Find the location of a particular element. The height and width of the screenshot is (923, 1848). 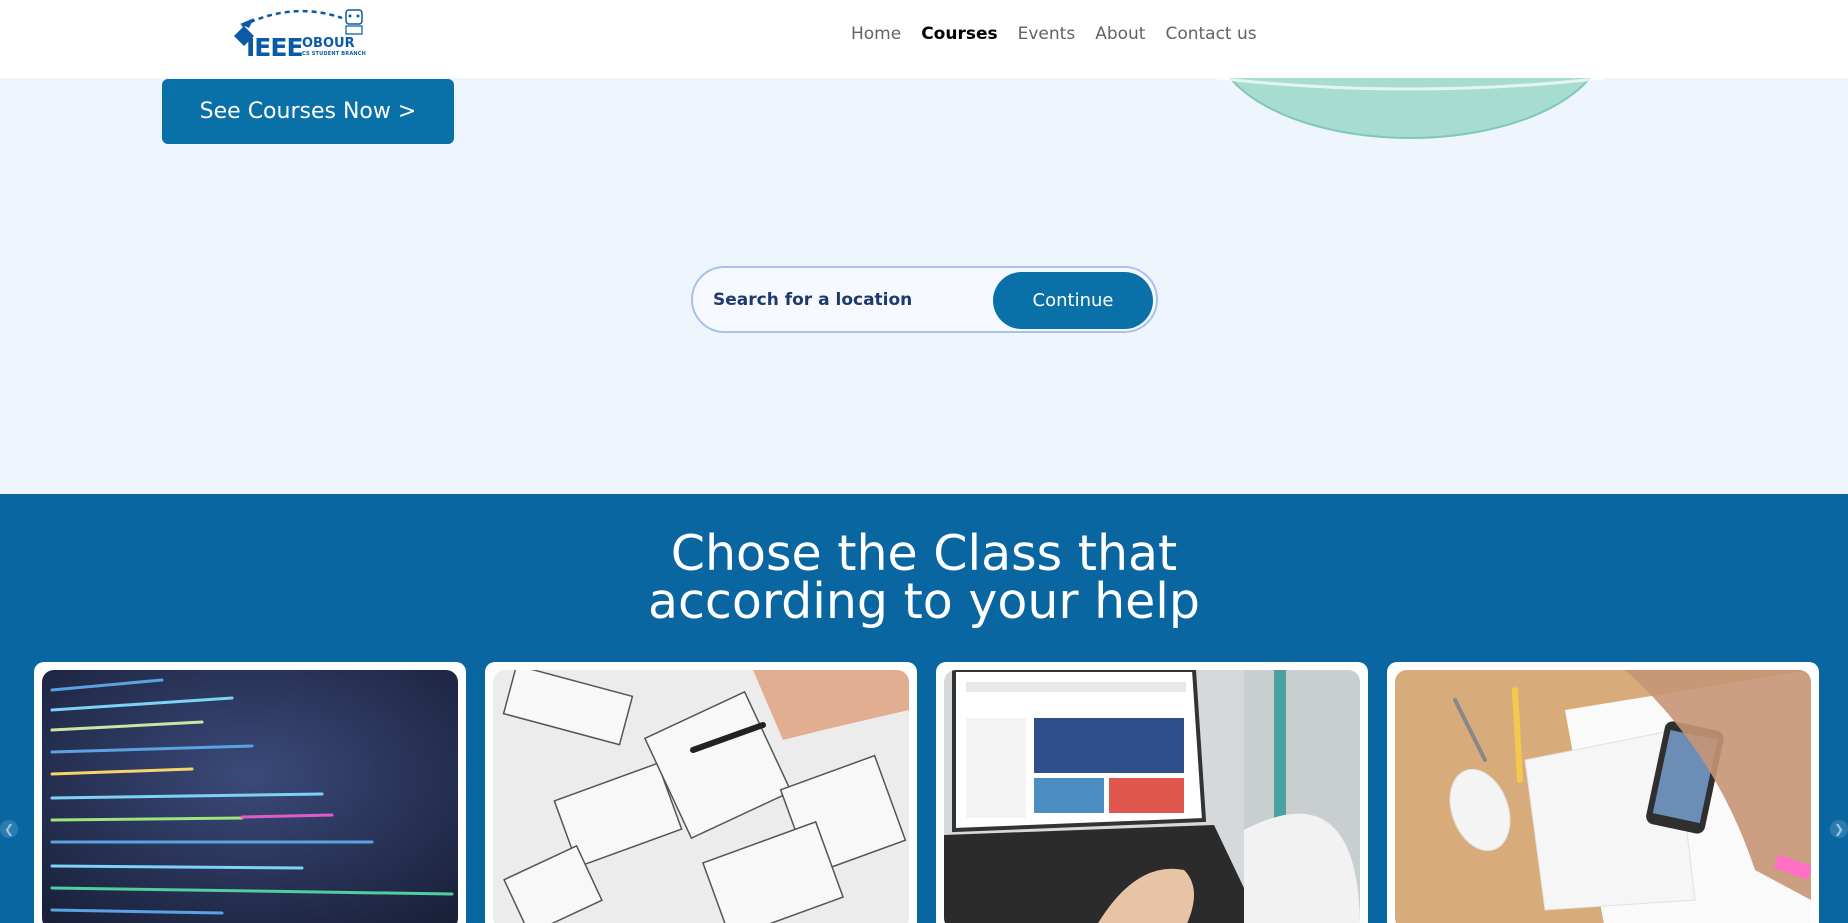

continue-button: Continue is located at coordinates (1073, 300).